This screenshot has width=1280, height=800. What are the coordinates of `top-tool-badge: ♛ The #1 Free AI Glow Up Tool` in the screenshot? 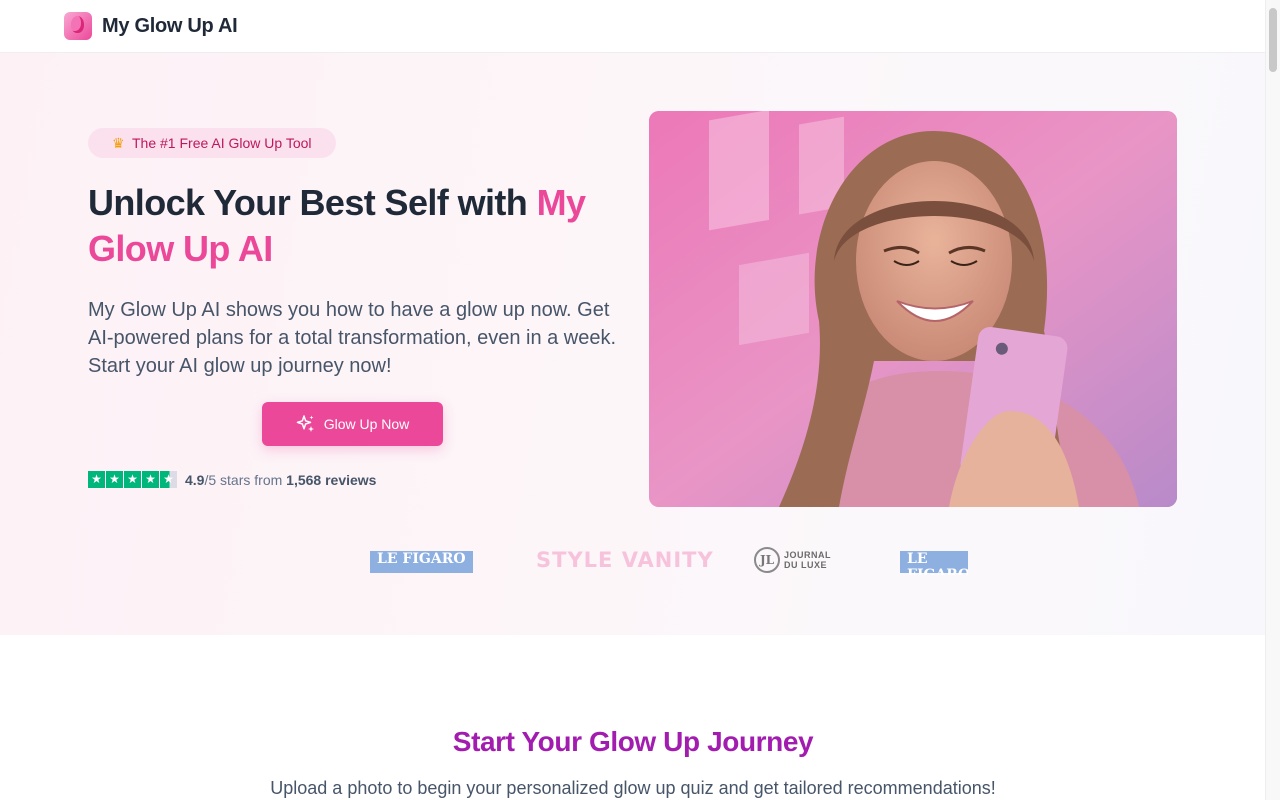 It's located at (212, 143).